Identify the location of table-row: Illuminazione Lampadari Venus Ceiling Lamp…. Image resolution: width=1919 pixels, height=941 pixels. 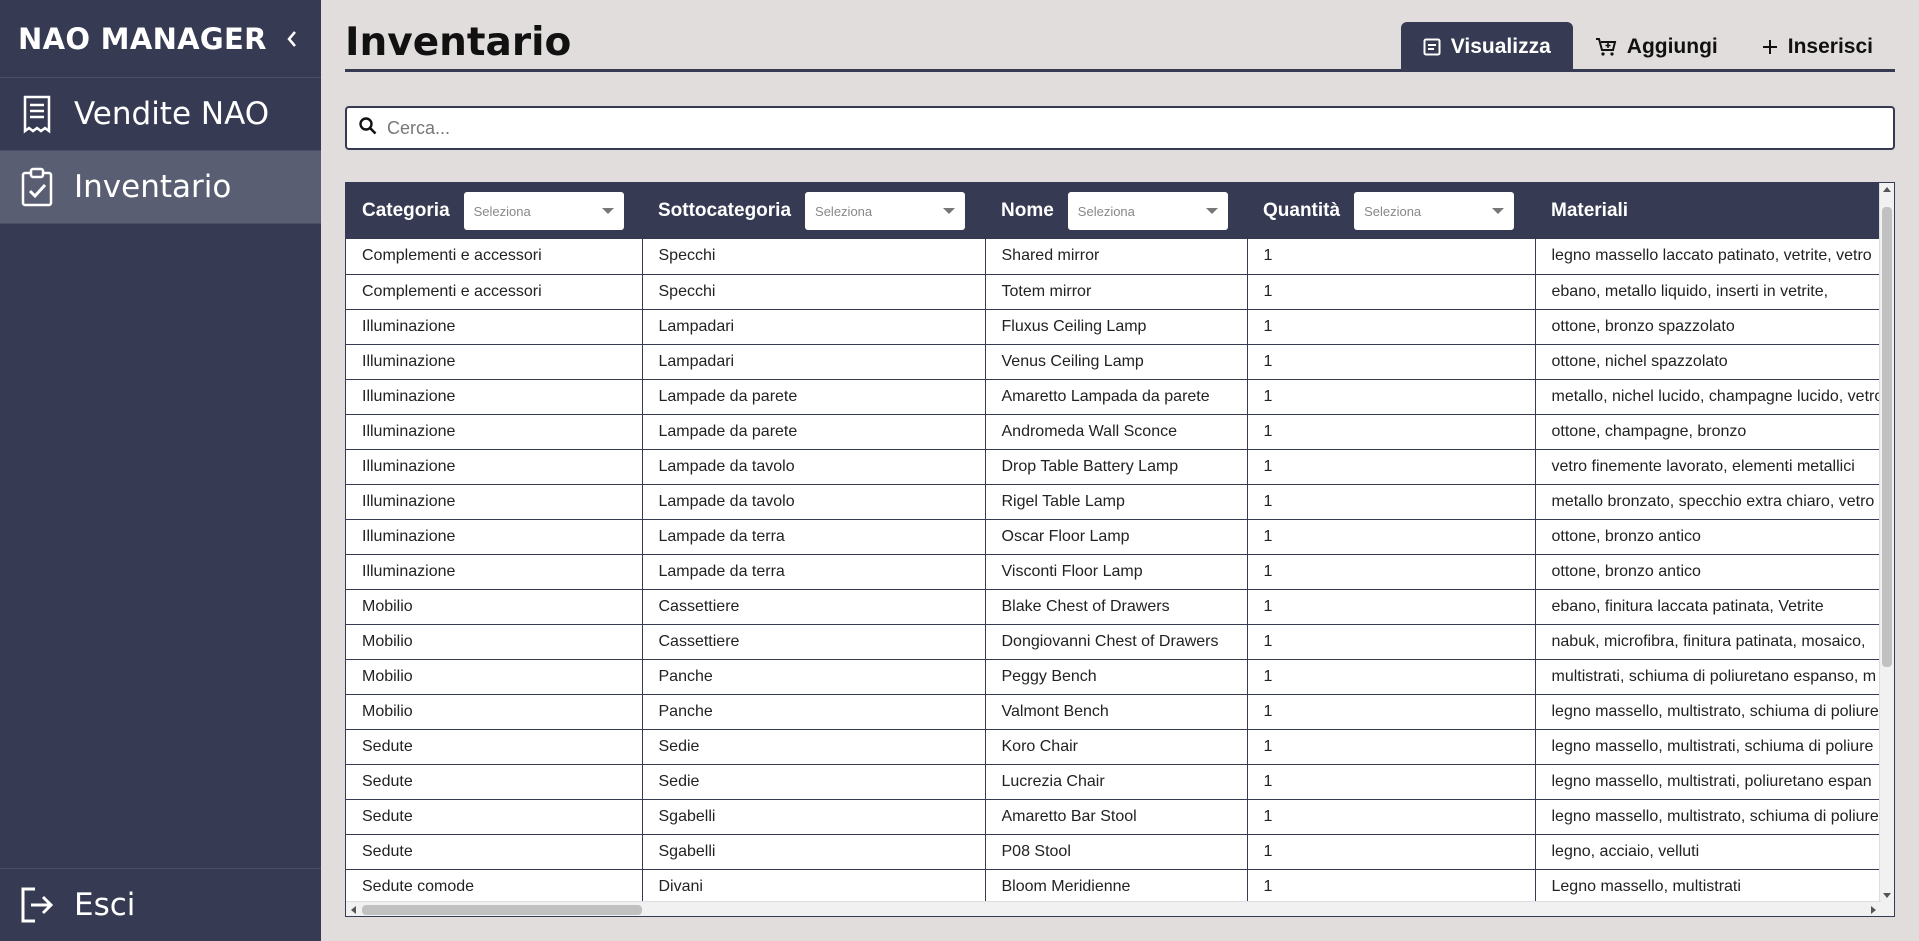
(1120, 362).